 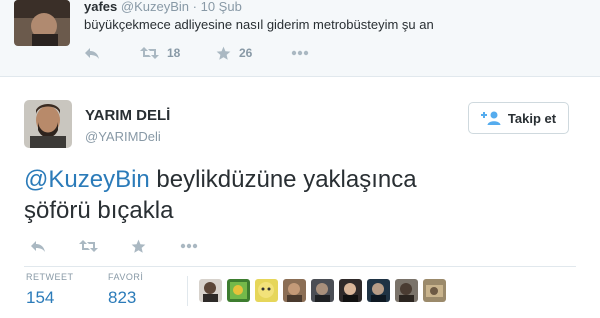 What do you see at coordinates (87, 179) in the screenshot?
I see `mention-link: @KuzeyBin` at bounding box center [87, 179].